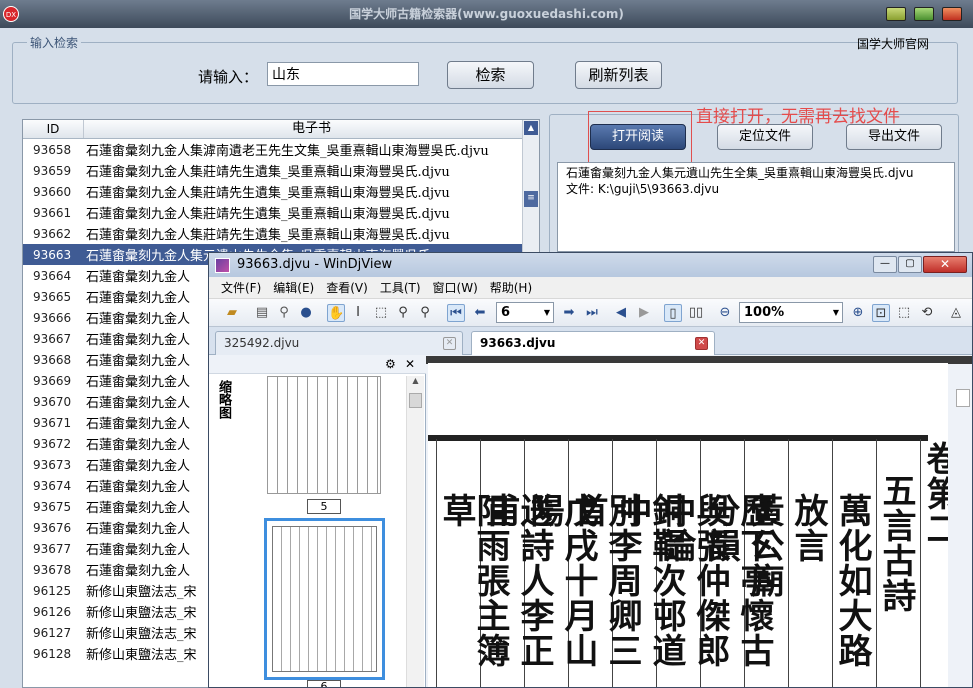  I want to click on row-name: 石蓮畬彙刻九金人集滹南遺老王先生文集_吳重熹輯山東海豐吳氏.djvu, so click(287, 151).